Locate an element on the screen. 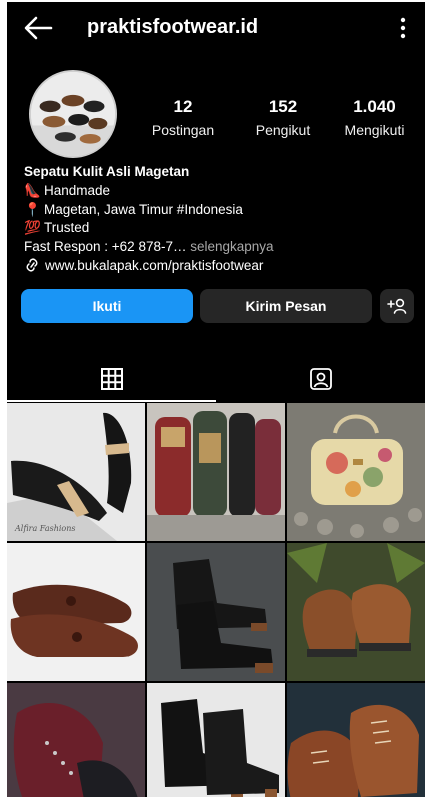 This screenshot has width=429, height=797. tab-posts-grid is located at coordinates (111, 379).